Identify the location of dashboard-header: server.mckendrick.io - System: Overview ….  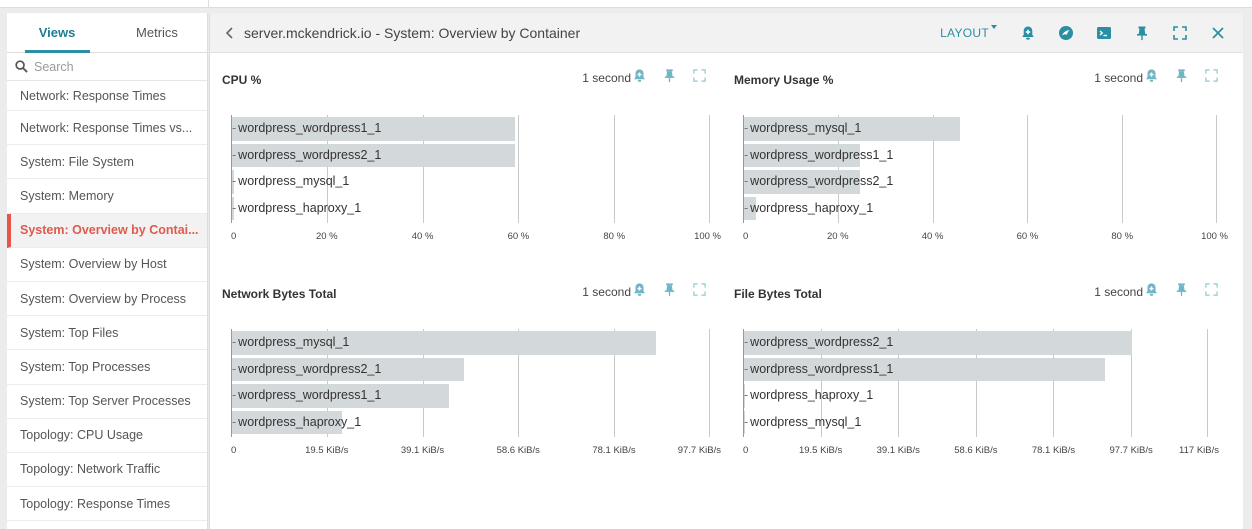
(726, 33).